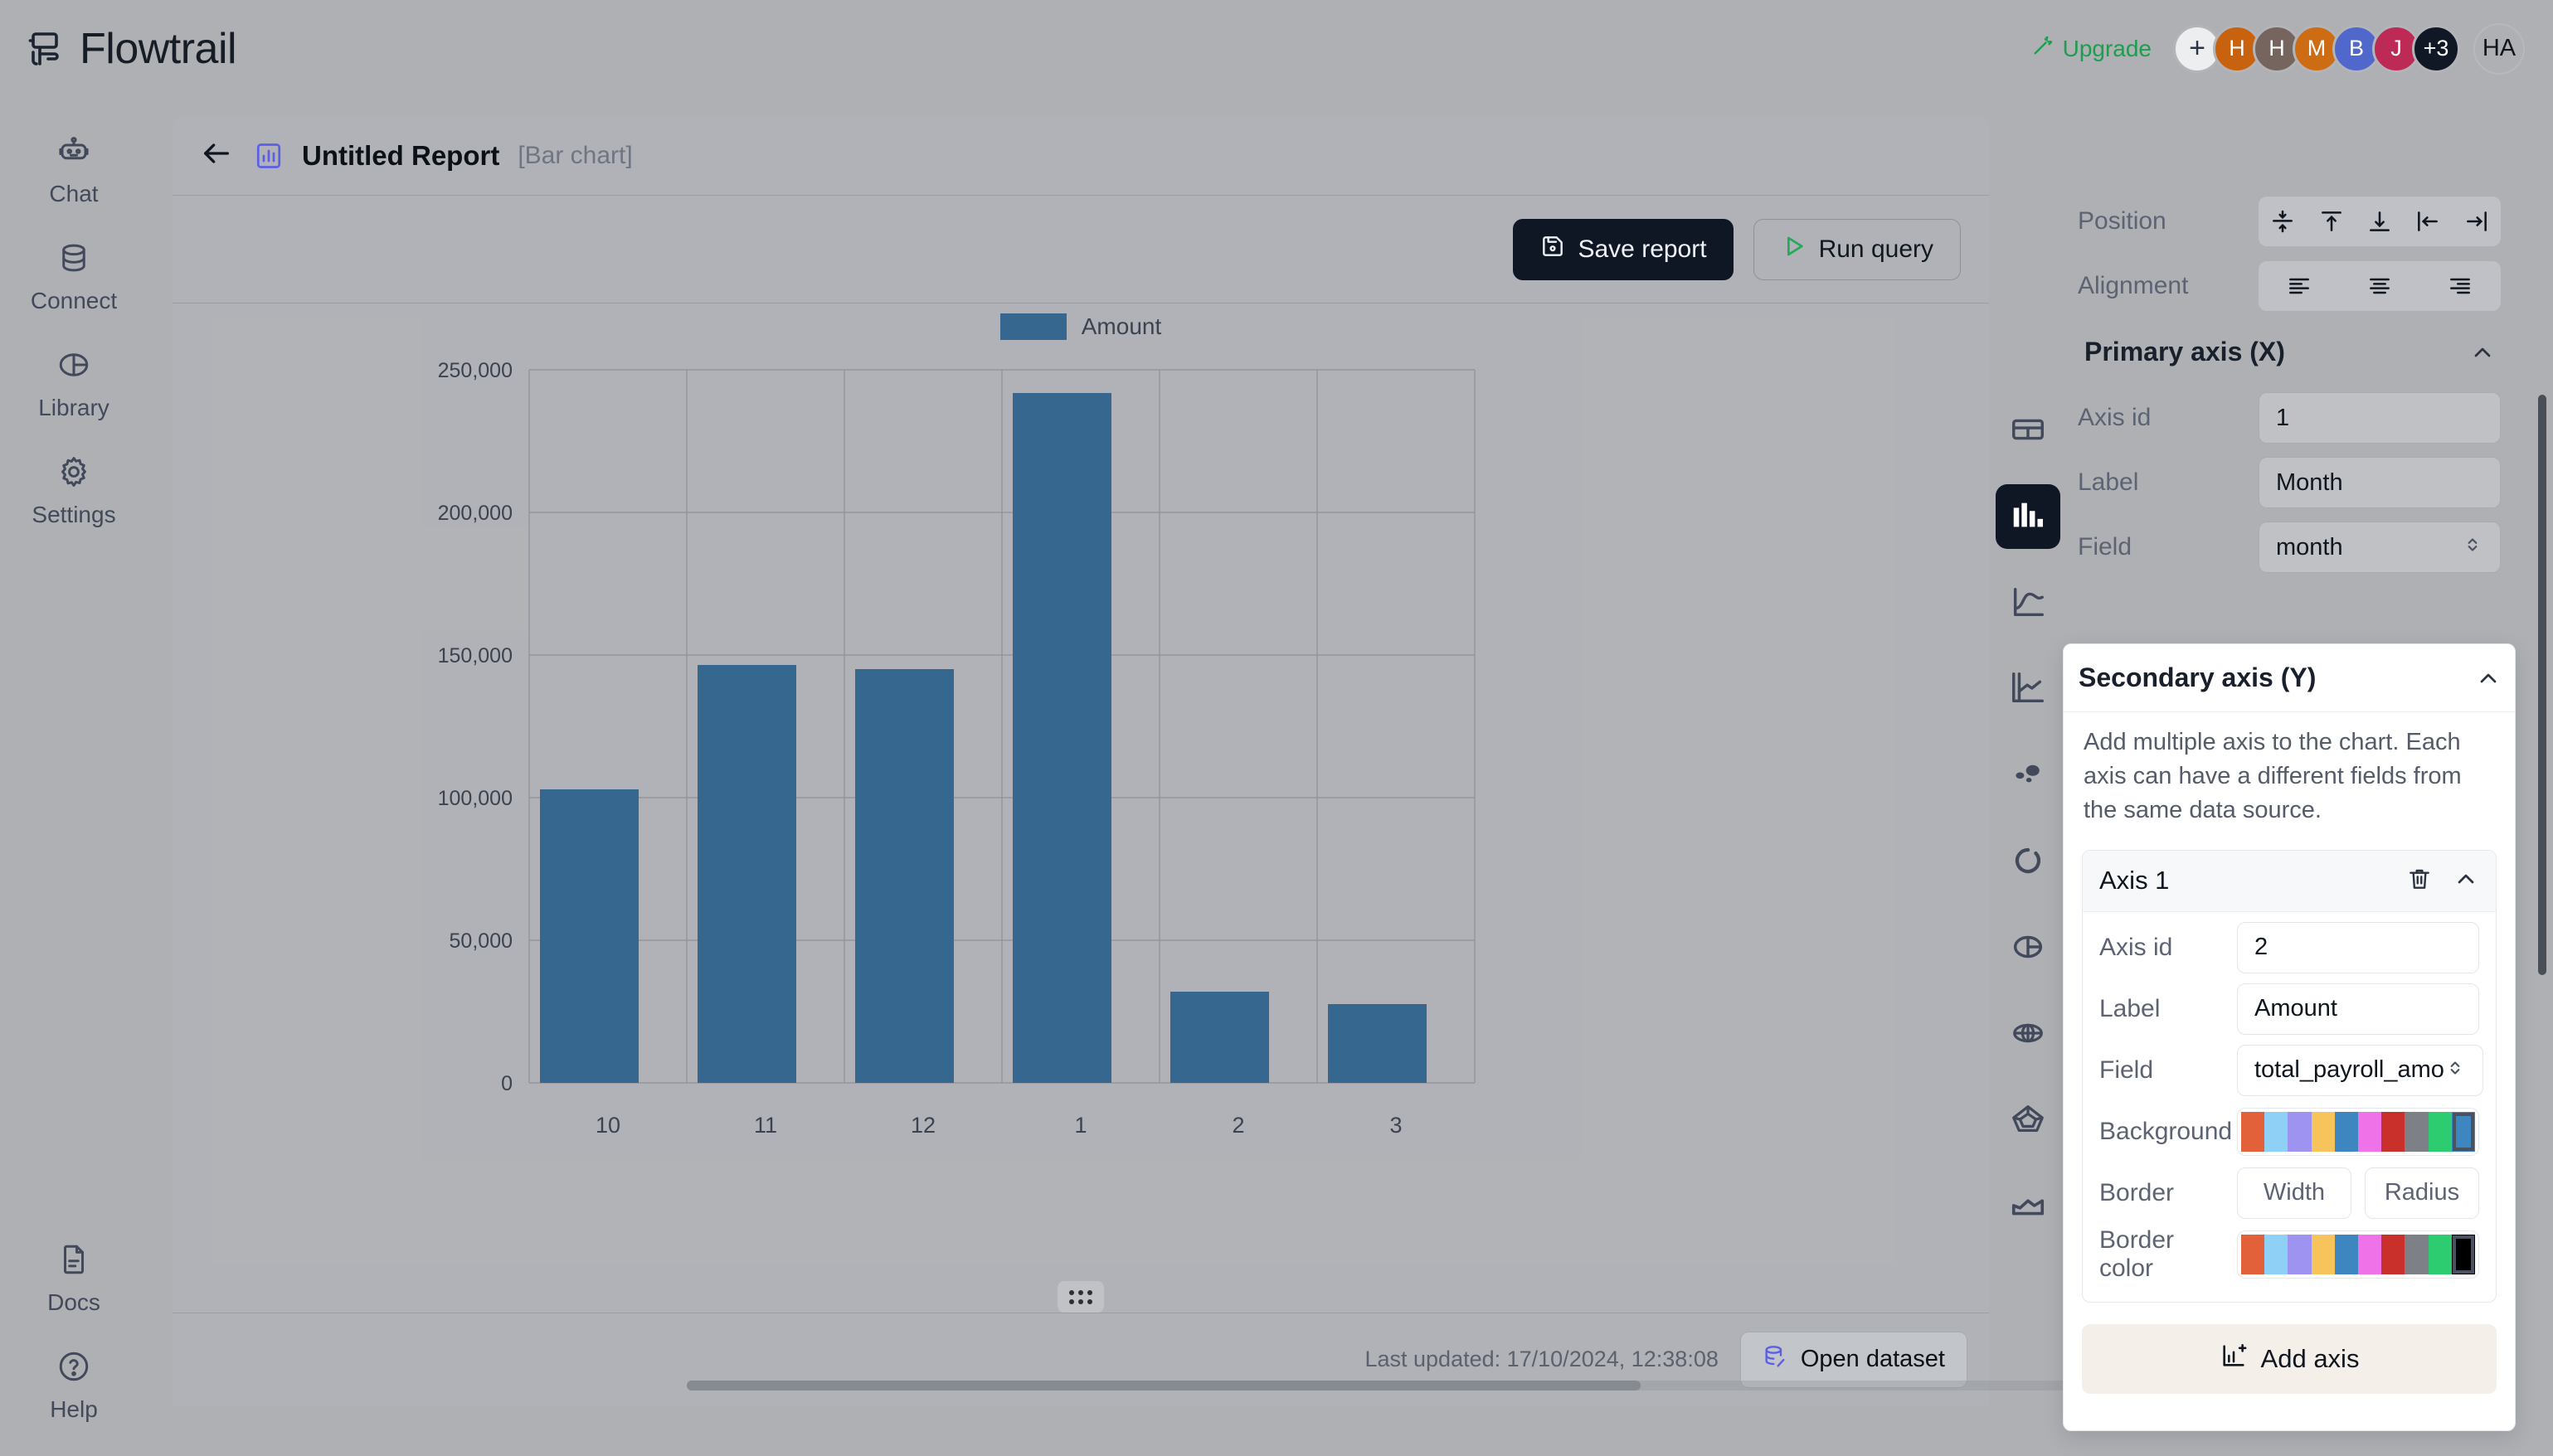  I want to click on chart-type-radar, so click(2028, 1120).